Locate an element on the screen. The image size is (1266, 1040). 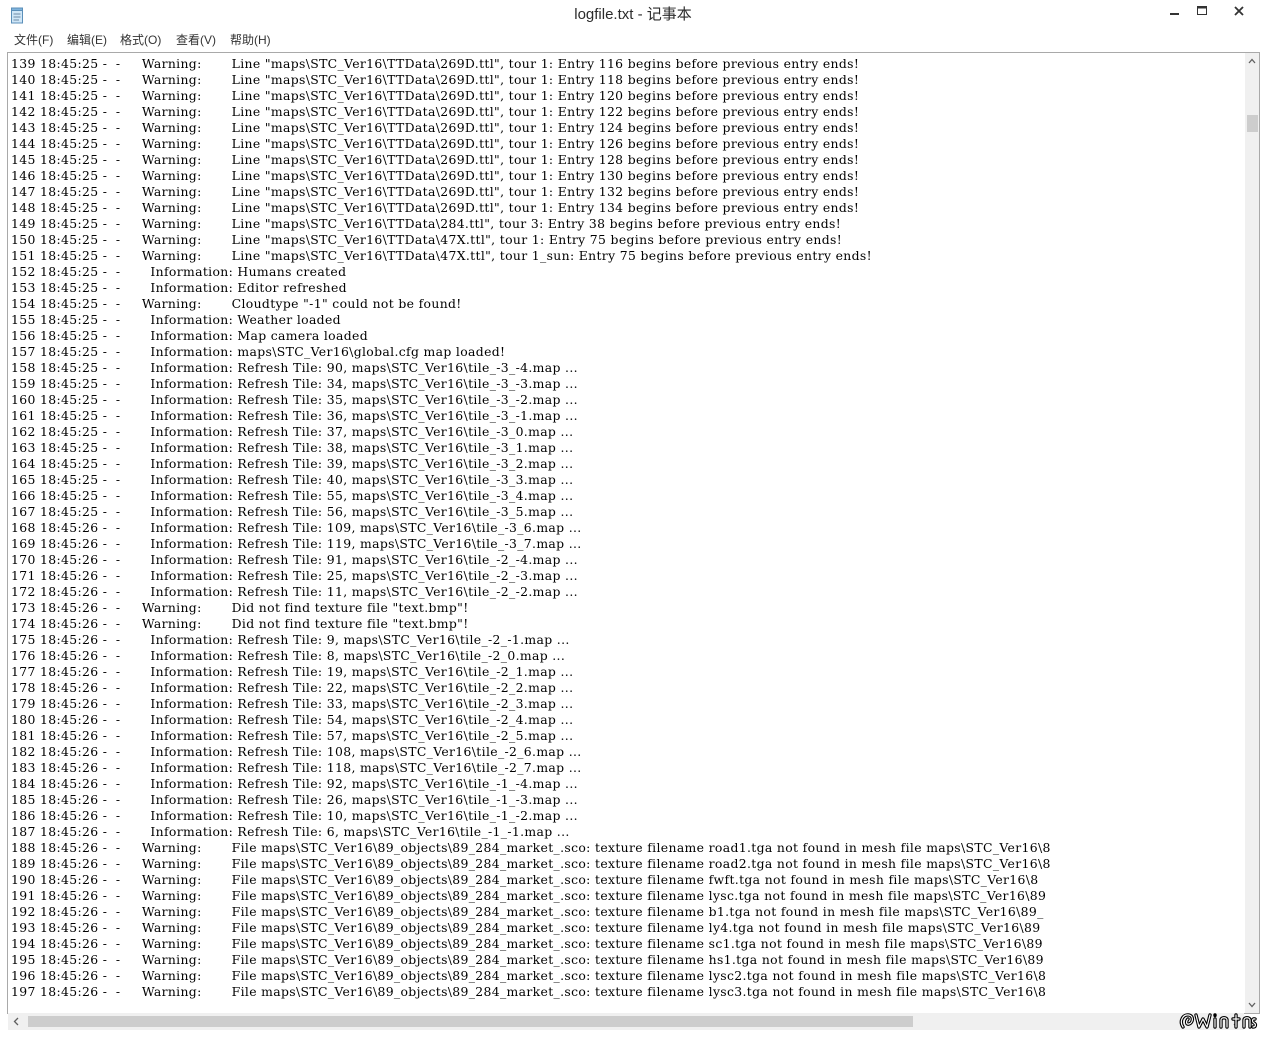
horizontal-scroll-thumb is located at coordinates (470, 1021).